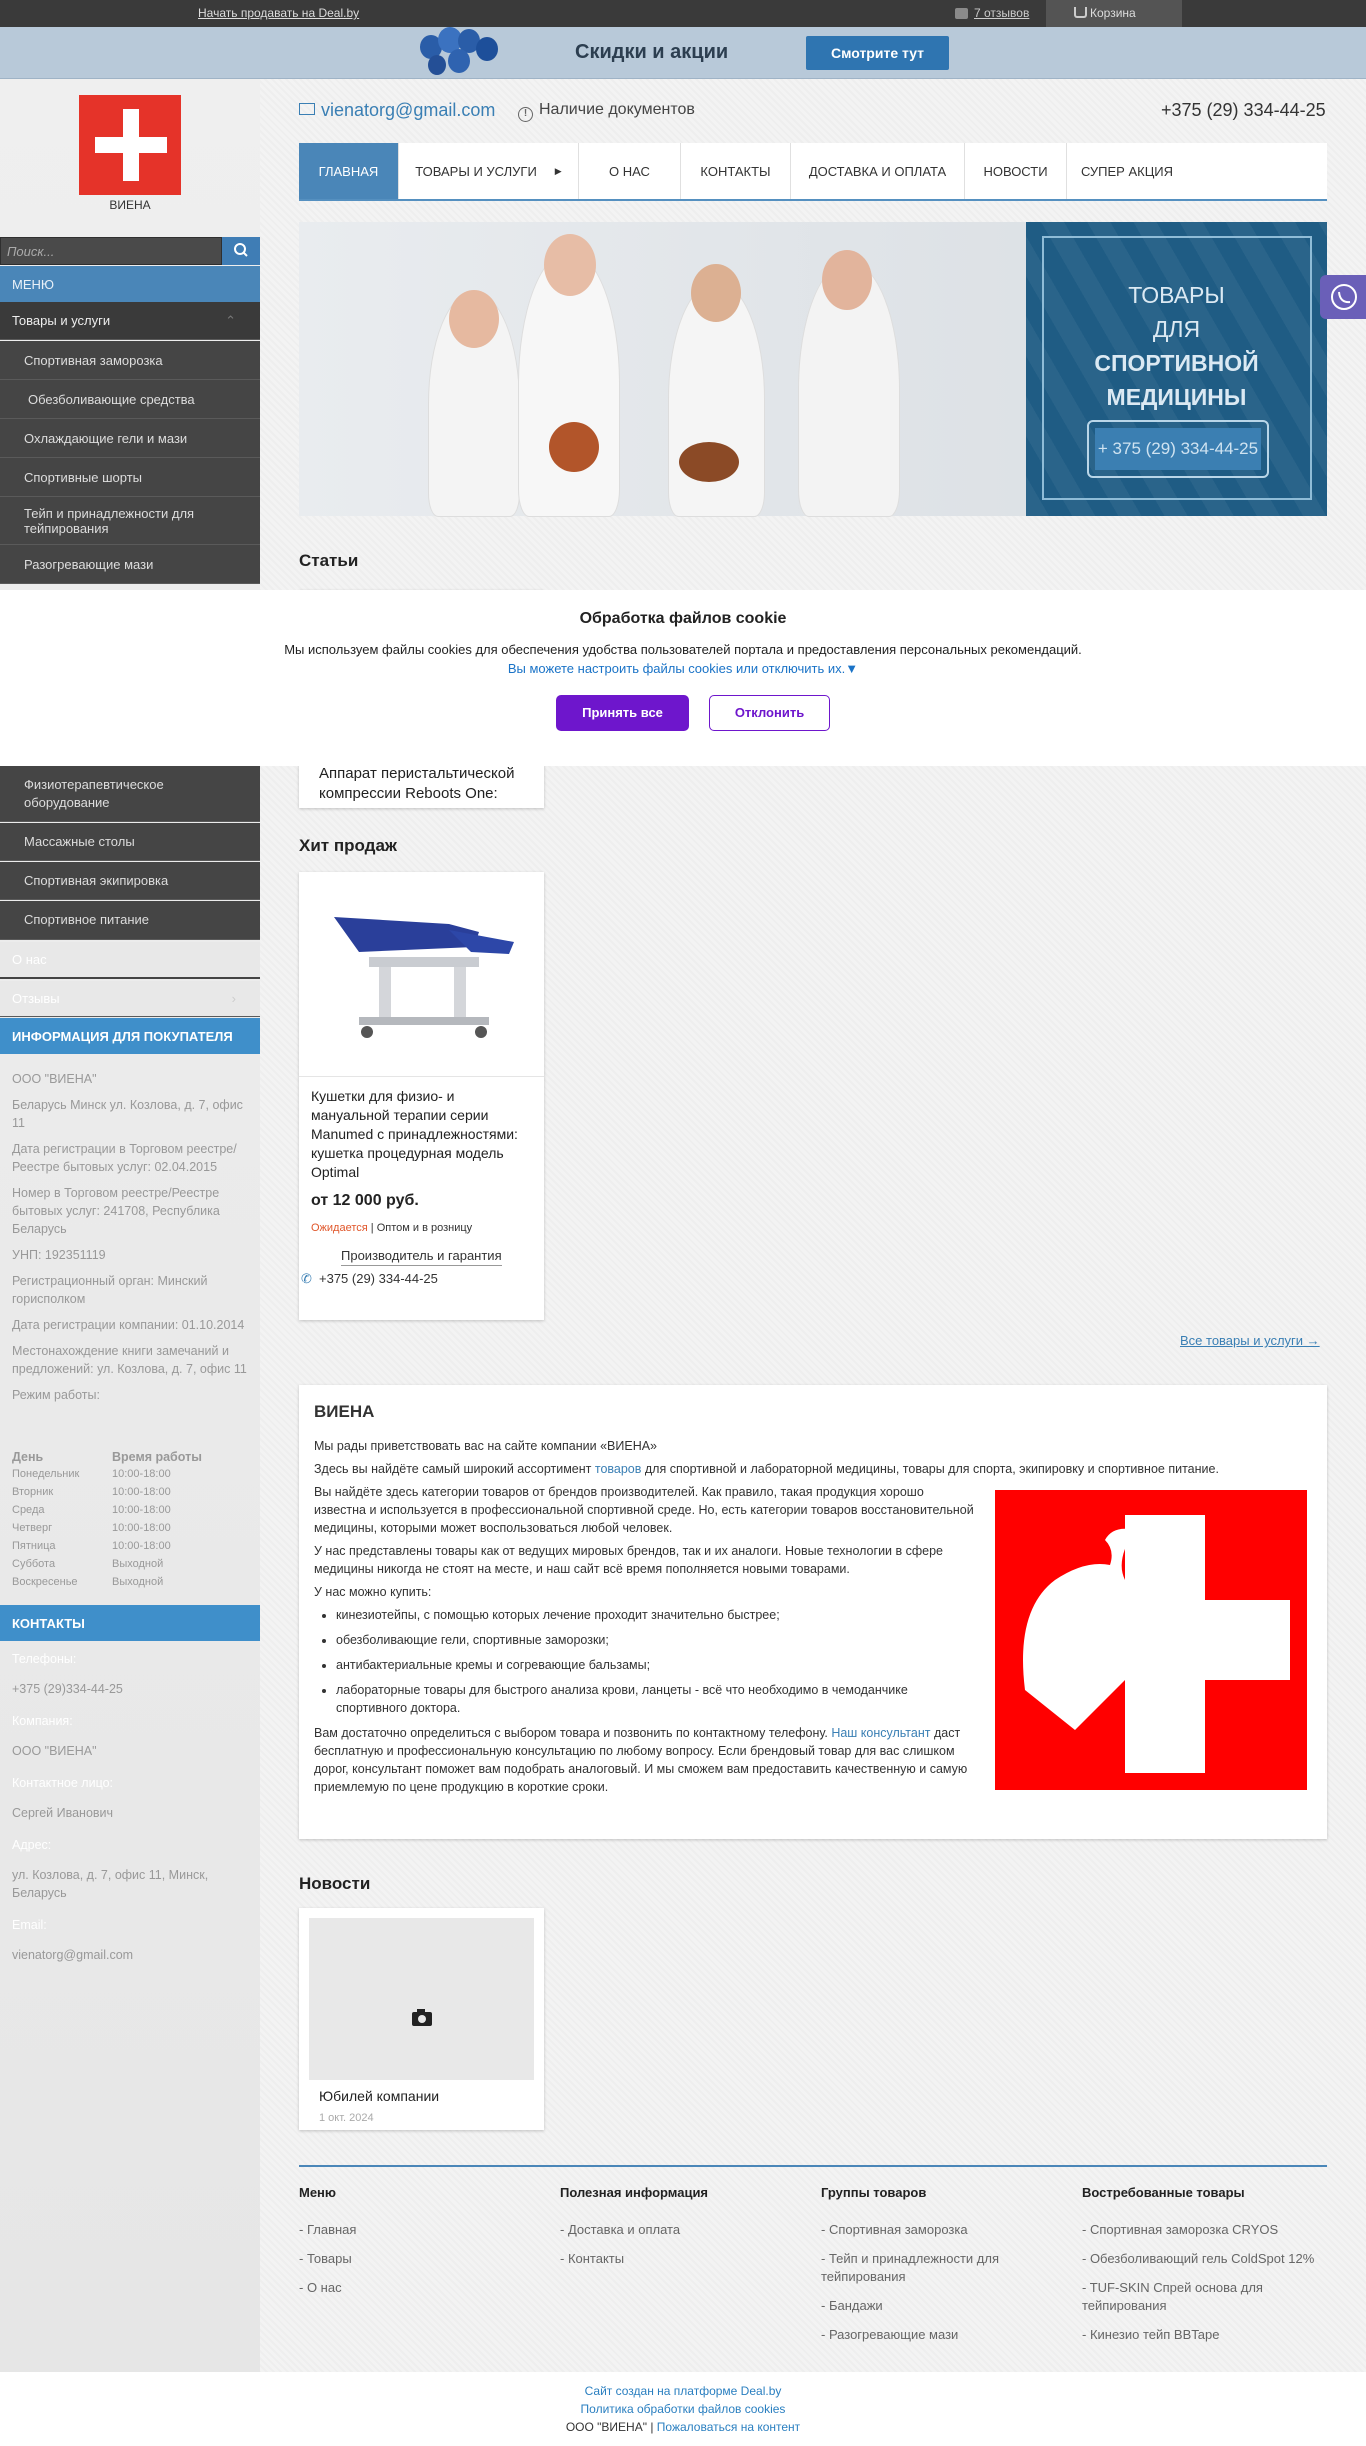 This screenshot has height=2446, width=1366. What do you see at coordinates (1176, 329) in the screenshot?
I see `banner-line2: ДЛЯ` at bounding box center [1176, 329].